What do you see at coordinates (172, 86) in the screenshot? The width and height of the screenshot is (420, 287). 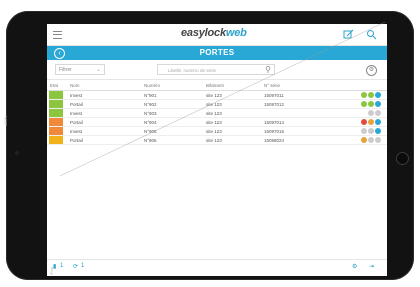 I see `column-header-numero: Numéro` at bounding box center [172, 86].